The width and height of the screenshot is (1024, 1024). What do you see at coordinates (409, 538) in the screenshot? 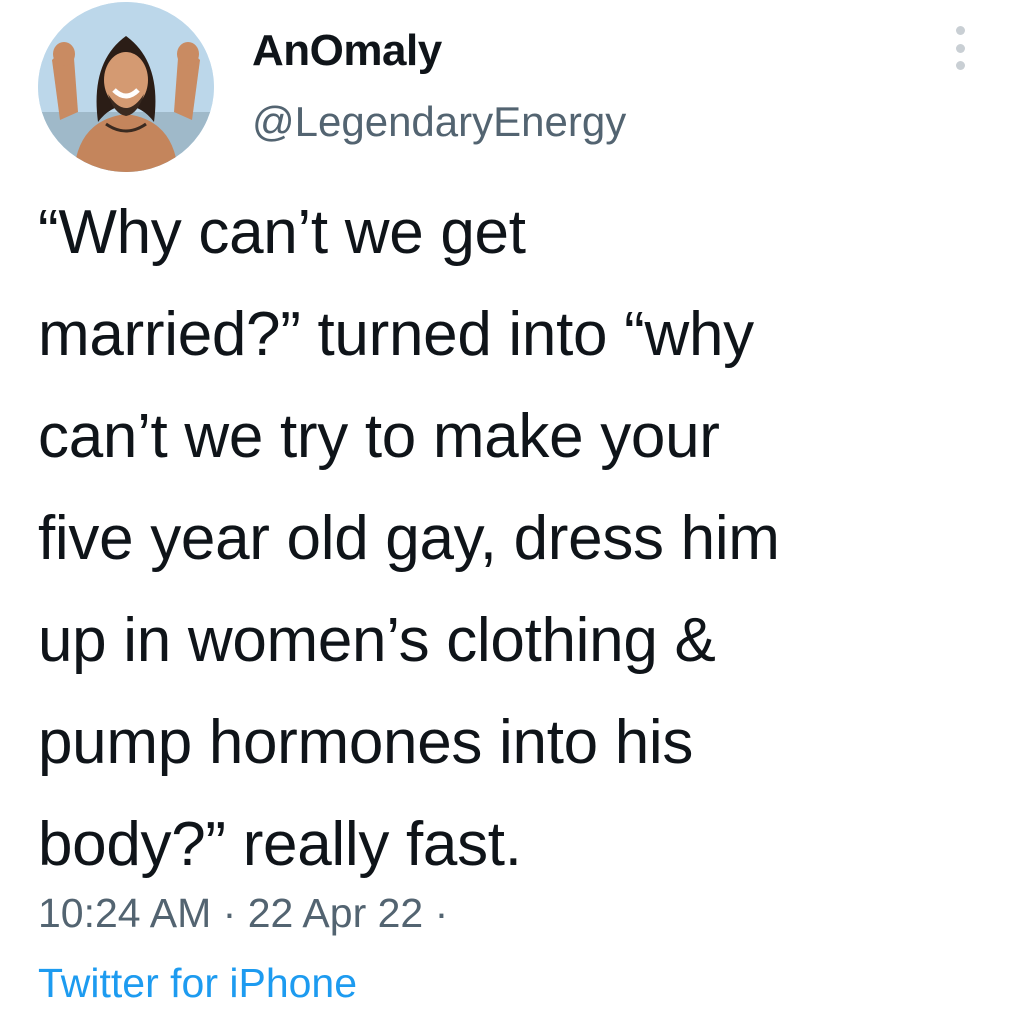
I see `tweet-text-line: five year old gay, dress him` at bounding box center [409, 538].